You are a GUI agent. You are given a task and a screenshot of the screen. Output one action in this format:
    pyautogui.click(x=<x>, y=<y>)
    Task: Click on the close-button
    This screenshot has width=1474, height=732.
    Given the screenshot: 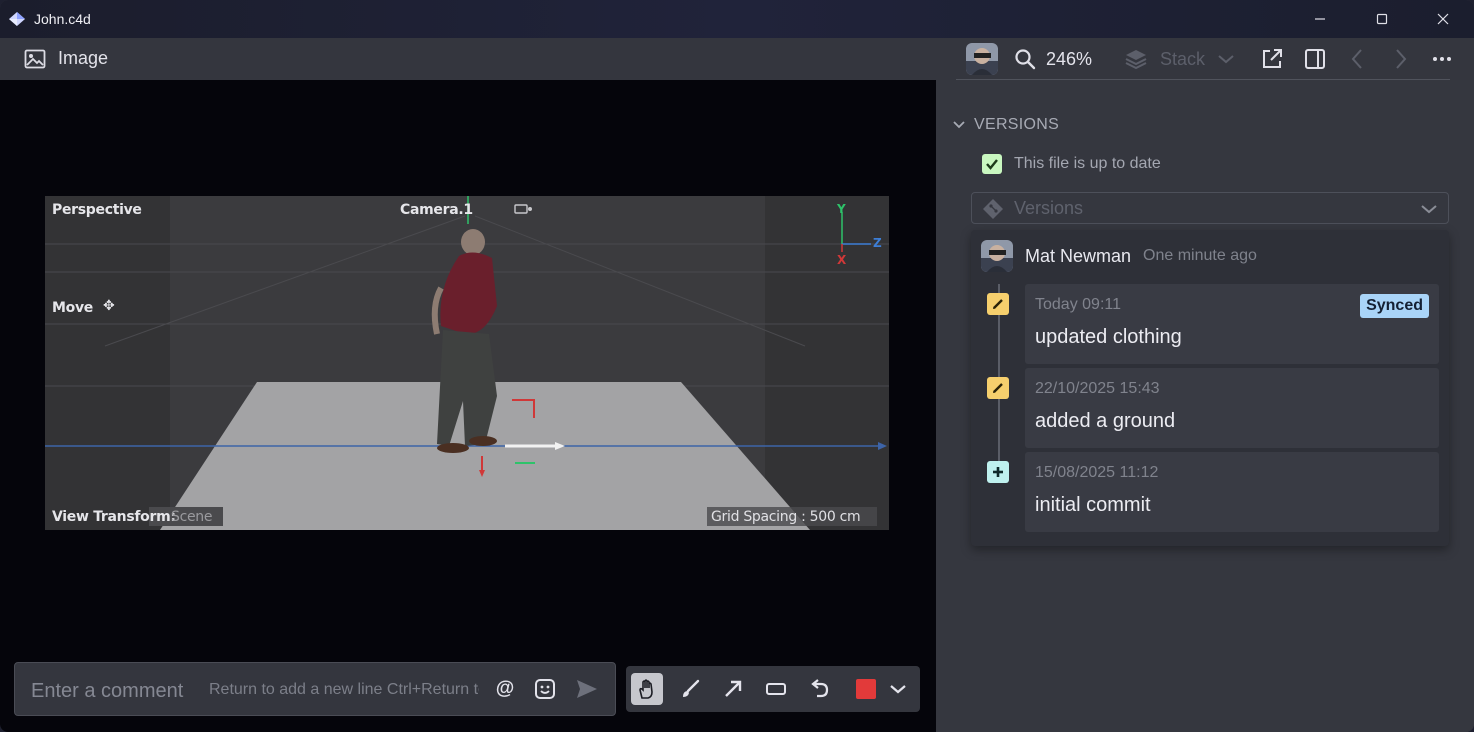 What is the action you would take?
    pyautogui.click(x=1443, y=19)
    